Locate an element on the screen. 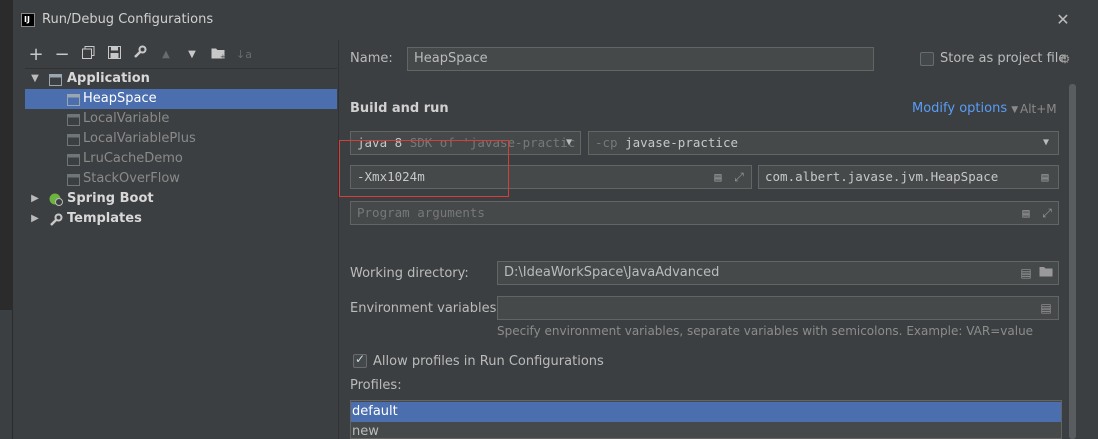 This screenshot has height=439, width=1098. copy-config-icon is located at coordinates (88, 55).